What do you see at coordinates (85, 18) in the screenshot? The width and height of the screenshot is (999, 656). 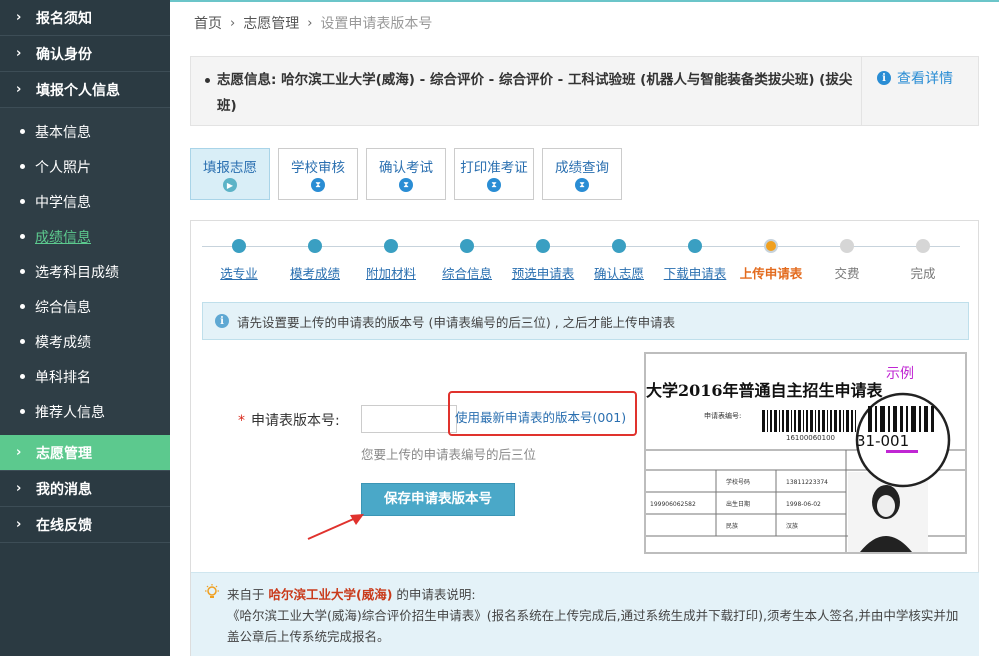 I see `nav-item-registration-notice: › 报名须知` at bounding box center [85, 18].